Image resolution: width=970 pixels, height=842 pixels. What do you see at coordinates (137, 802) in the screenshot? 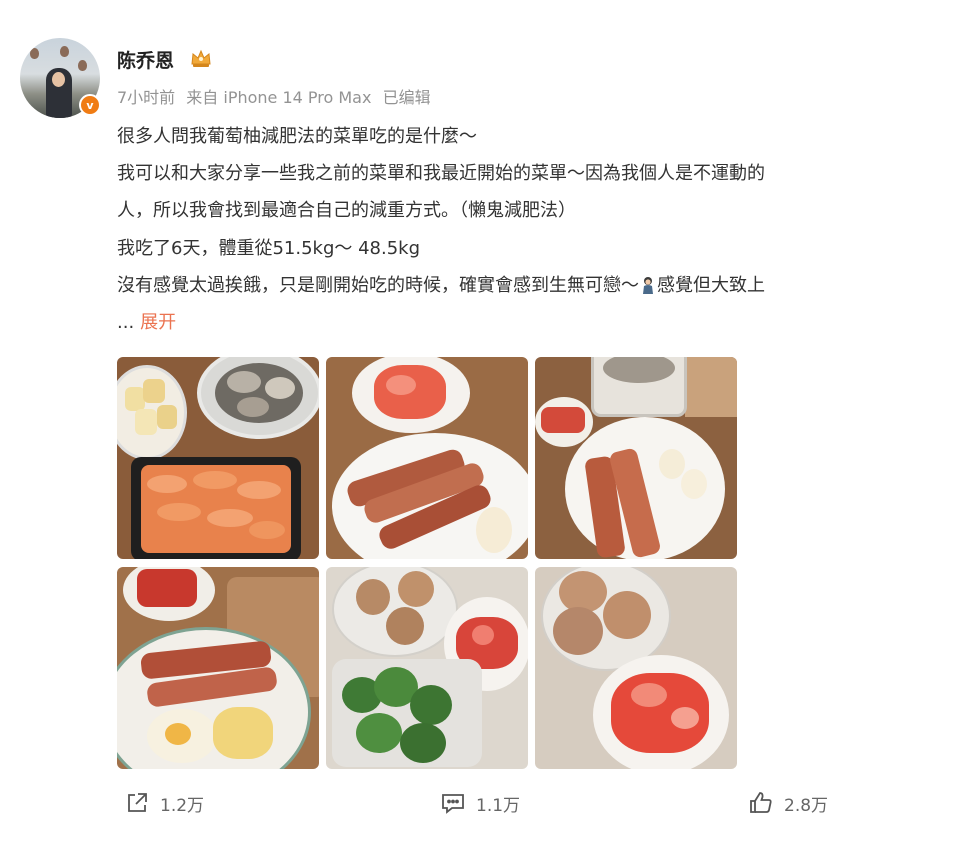
I see `share-icon` at bounding box center [137, 802].